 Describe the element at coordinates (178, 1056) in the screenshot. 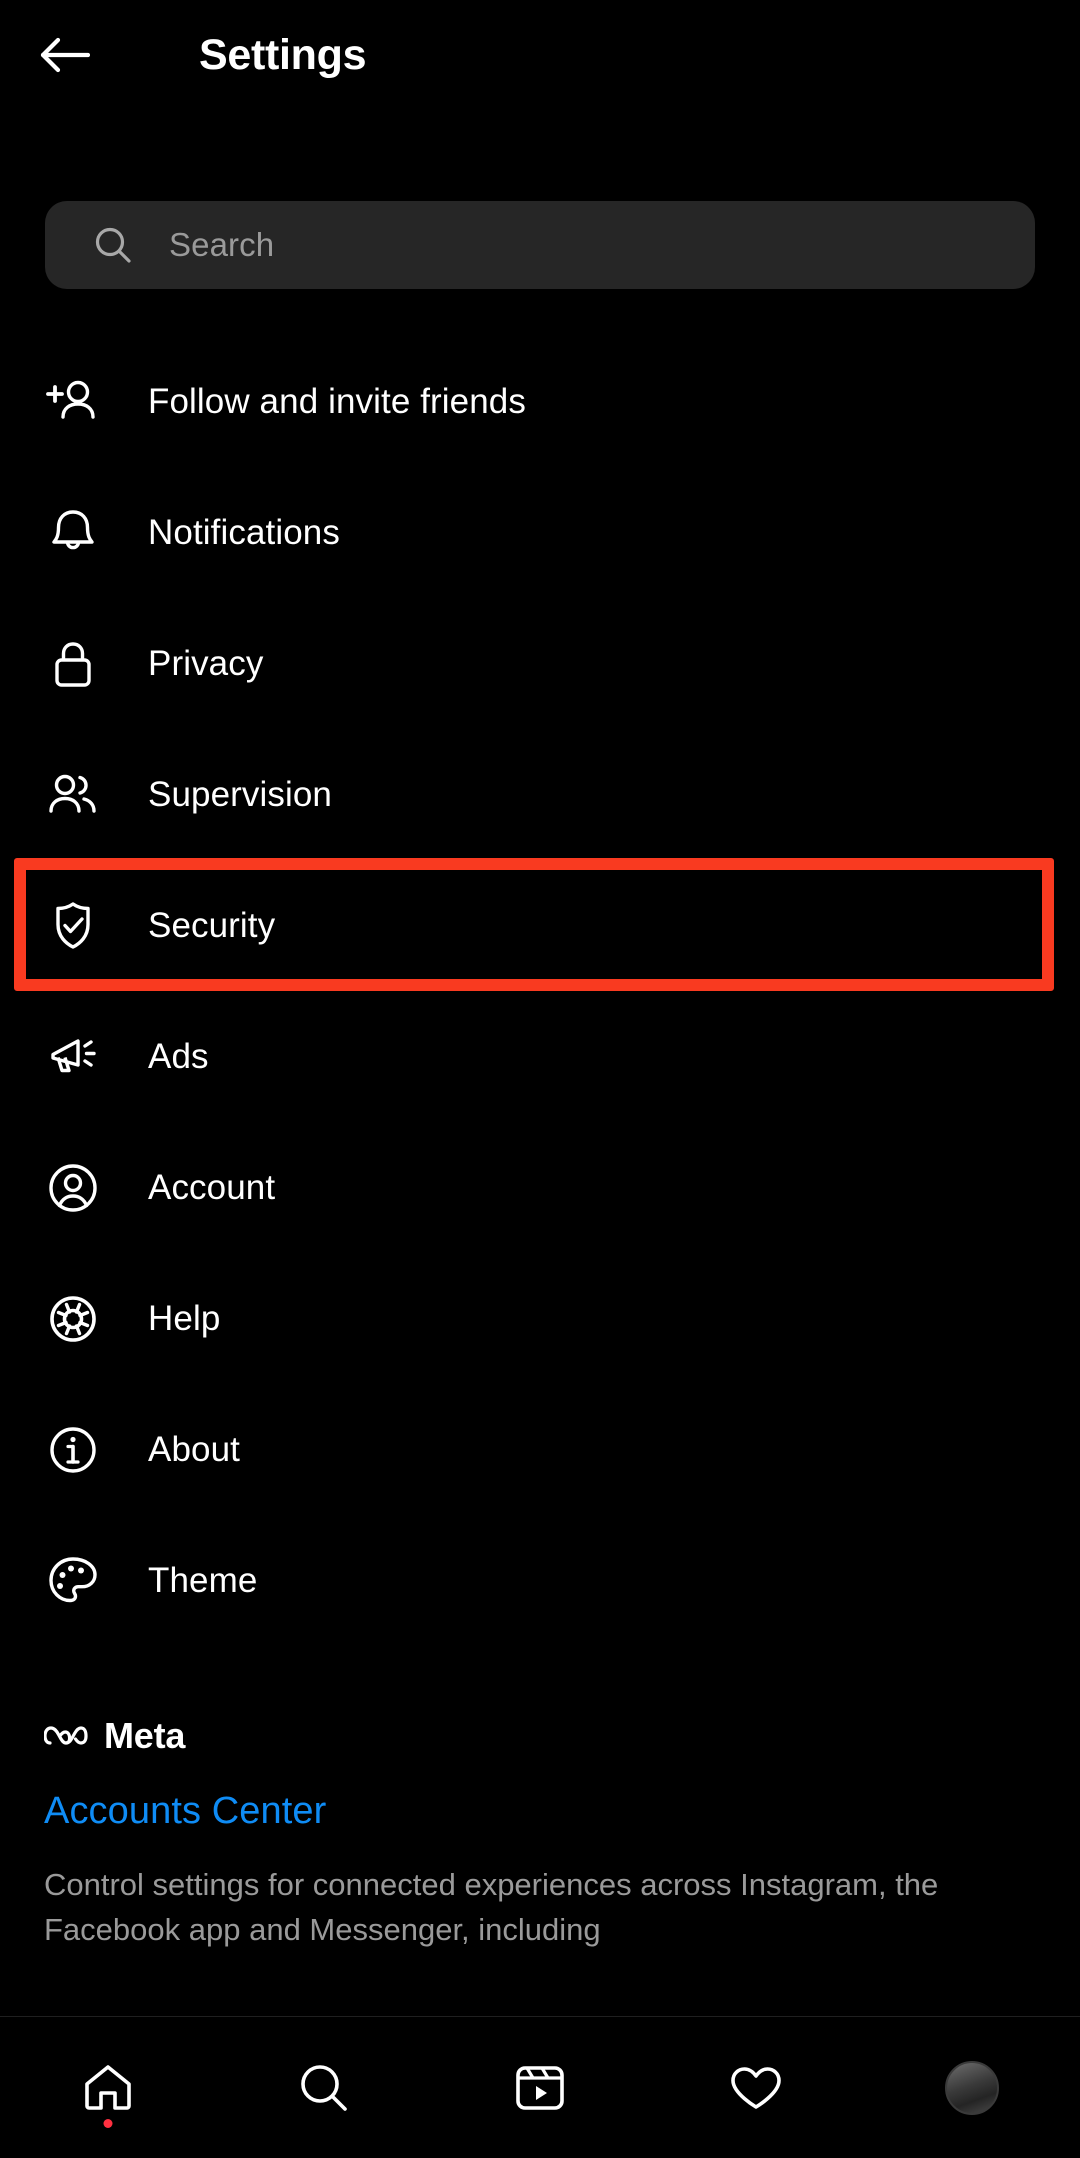

I see `menu-item-label: Ads` at that location.